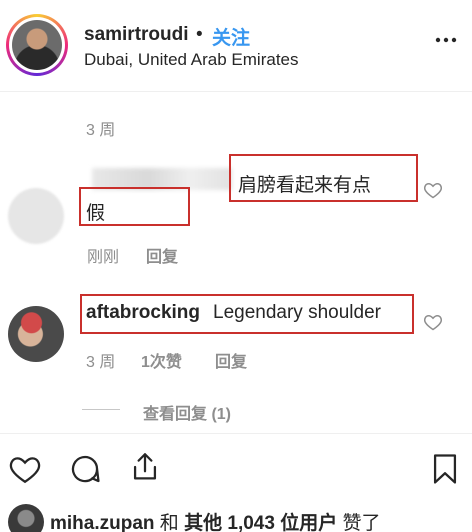 The width and height of the screenshot is (472, 532). What do you see at coordinates (101, 362) in the screenshot?
I see `comment-time: 3 周` at bounding box center [101, 362].